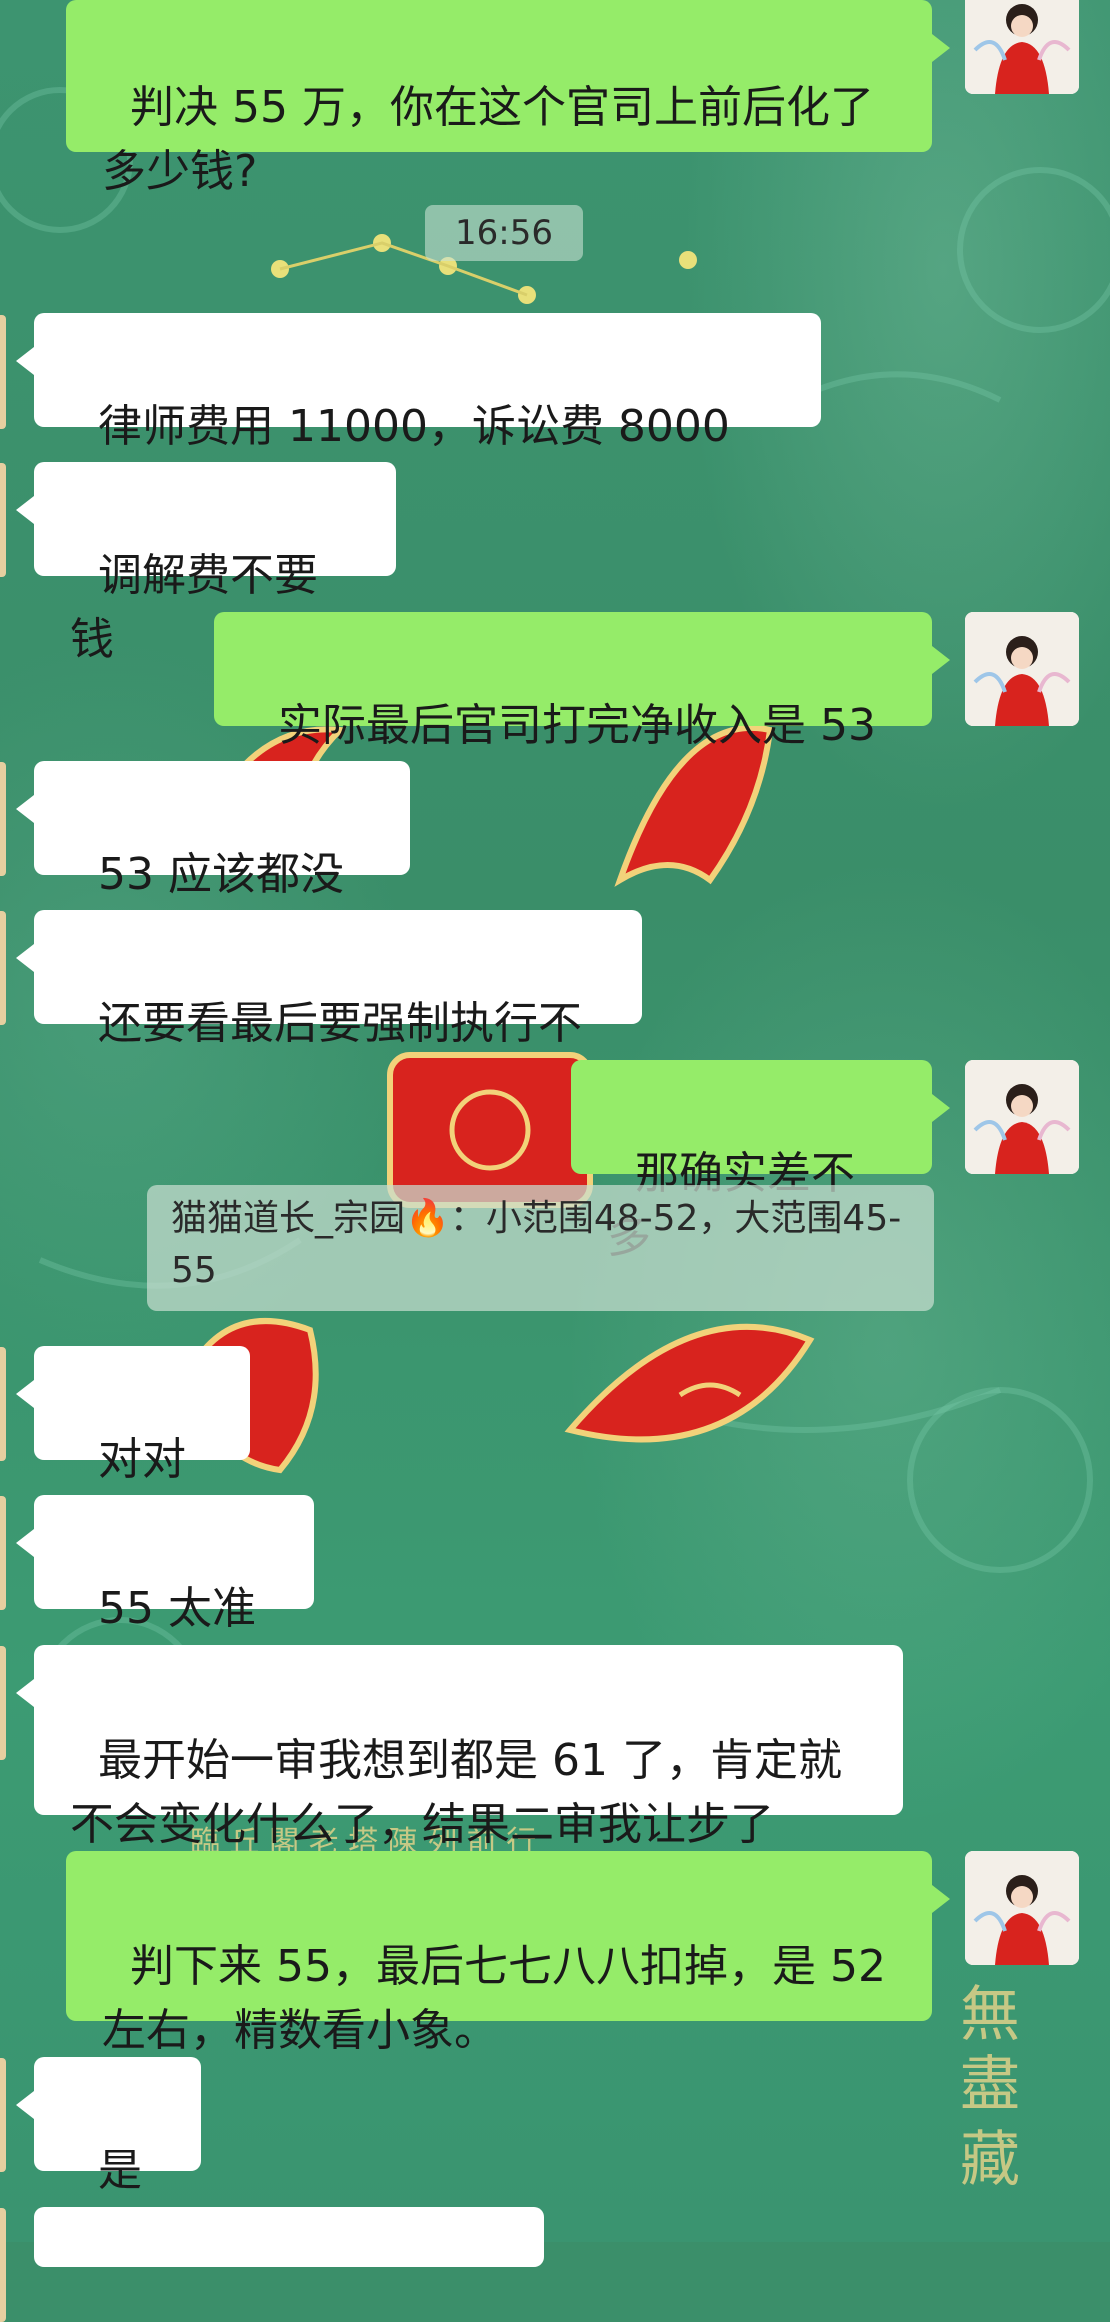 The width and height of the screenshot is (1110, 2322). I want to click on message-text: 最开始一审我想到都是 61 了，肯定就不会变化什么了，结果二审我让步了, so click(456, 1792).